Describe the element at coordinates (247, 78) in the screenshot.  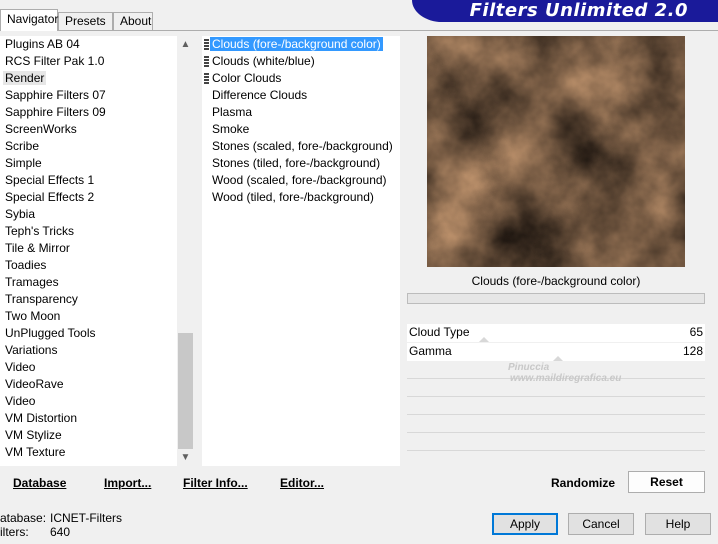
I see `filter-item-label: Color Clouds` at that location.